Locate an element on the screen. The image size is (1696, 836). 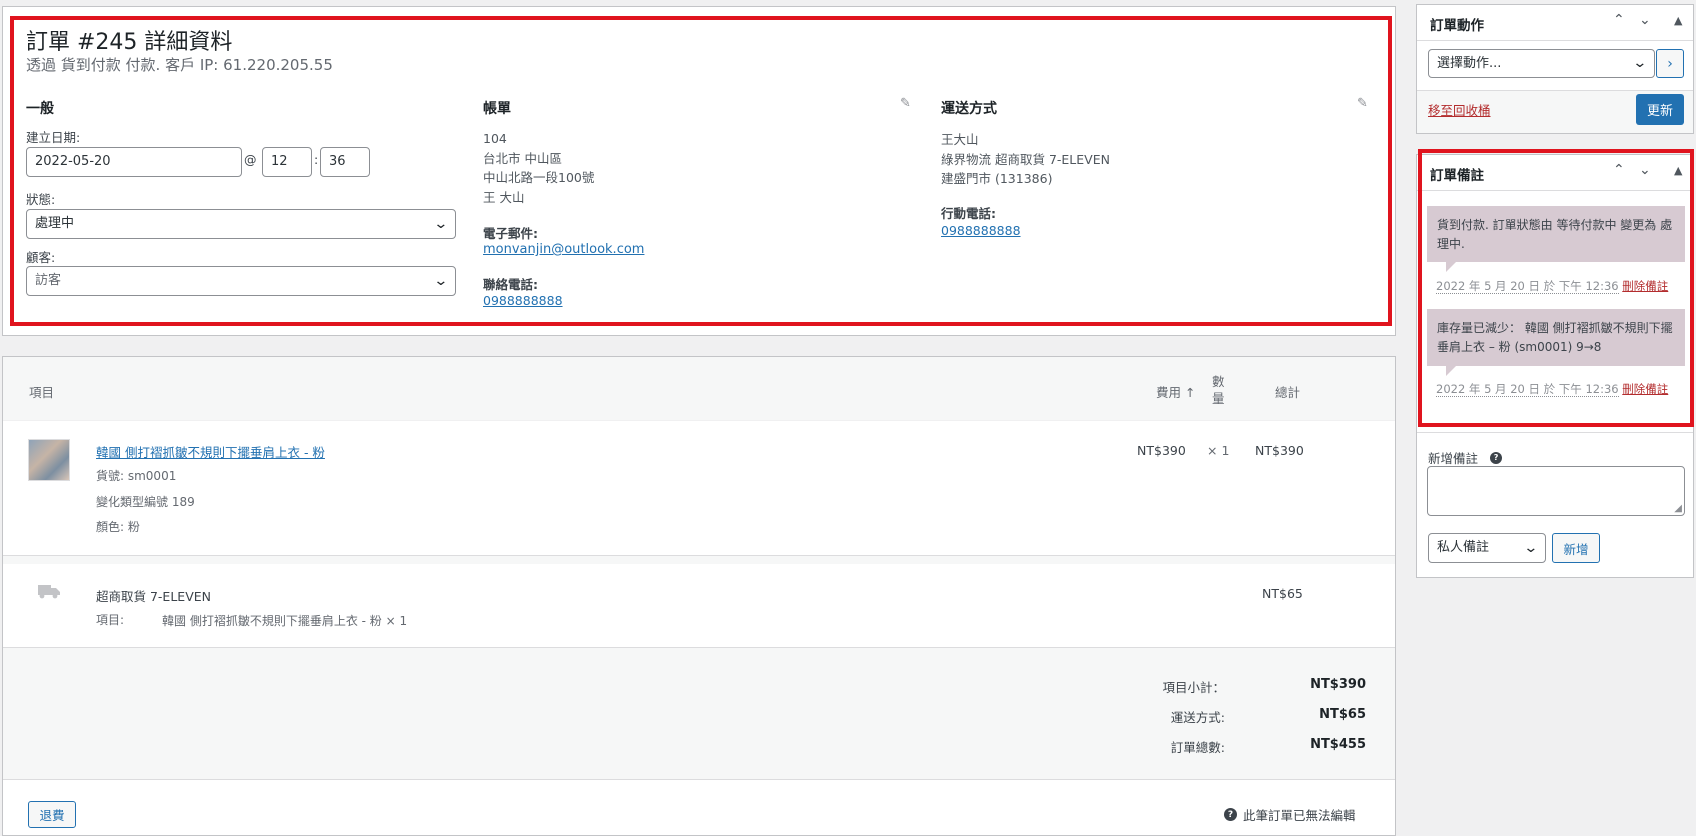
order-notes-highlight-frame is located at coordinates (1556, 288).